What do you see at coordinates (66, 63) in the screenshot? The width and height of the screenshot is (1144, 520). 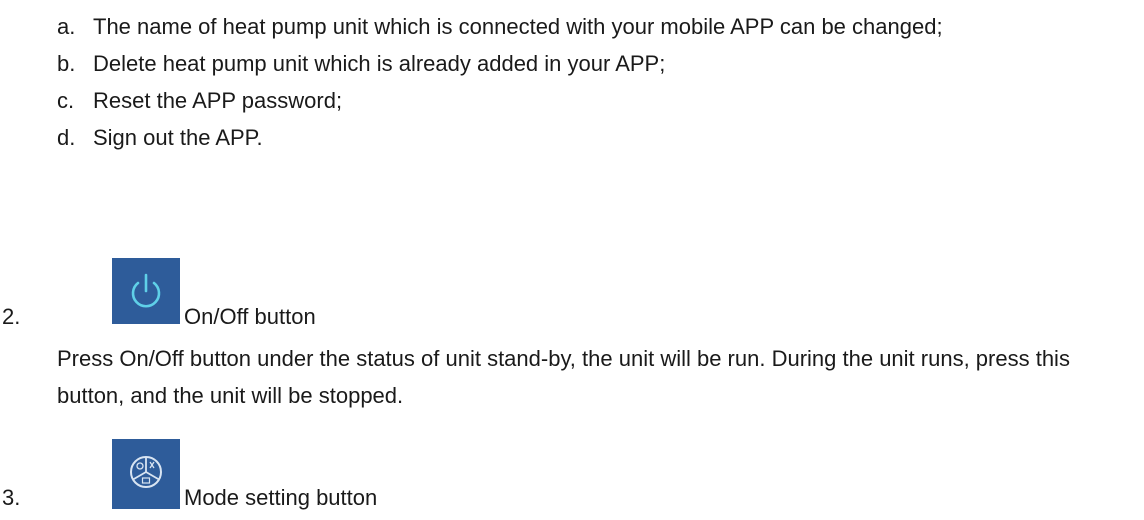 I see `list-item-letter: b.` at bounding box center [66, 63].